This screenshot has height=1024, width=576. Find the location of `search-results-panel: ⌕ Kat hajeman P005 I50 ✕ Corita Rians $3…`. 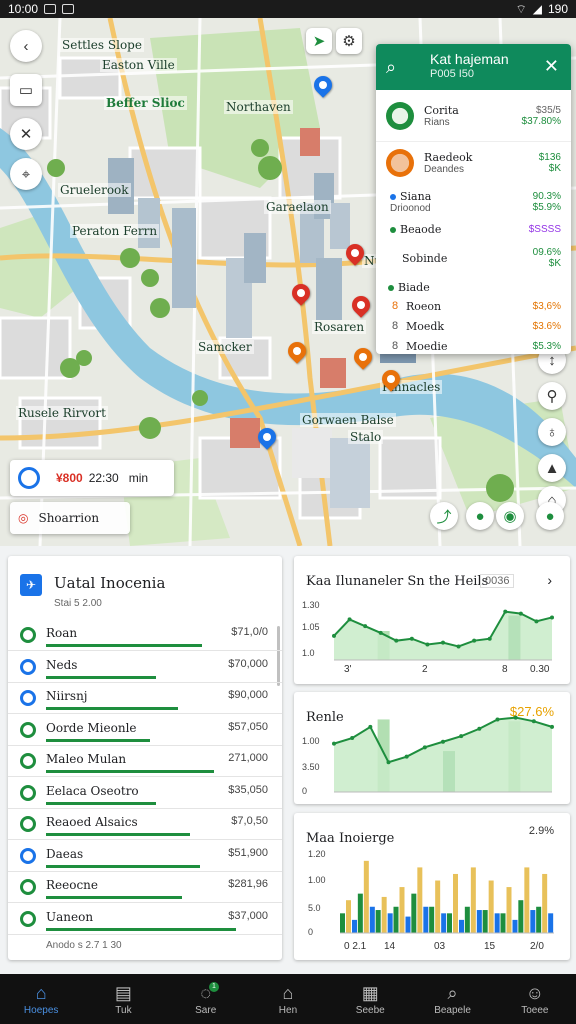

search-results-panel: ⌕ Kat hajeman P005 I50 ✕ Corita Rians $3… is located at coordinates (473, 199).